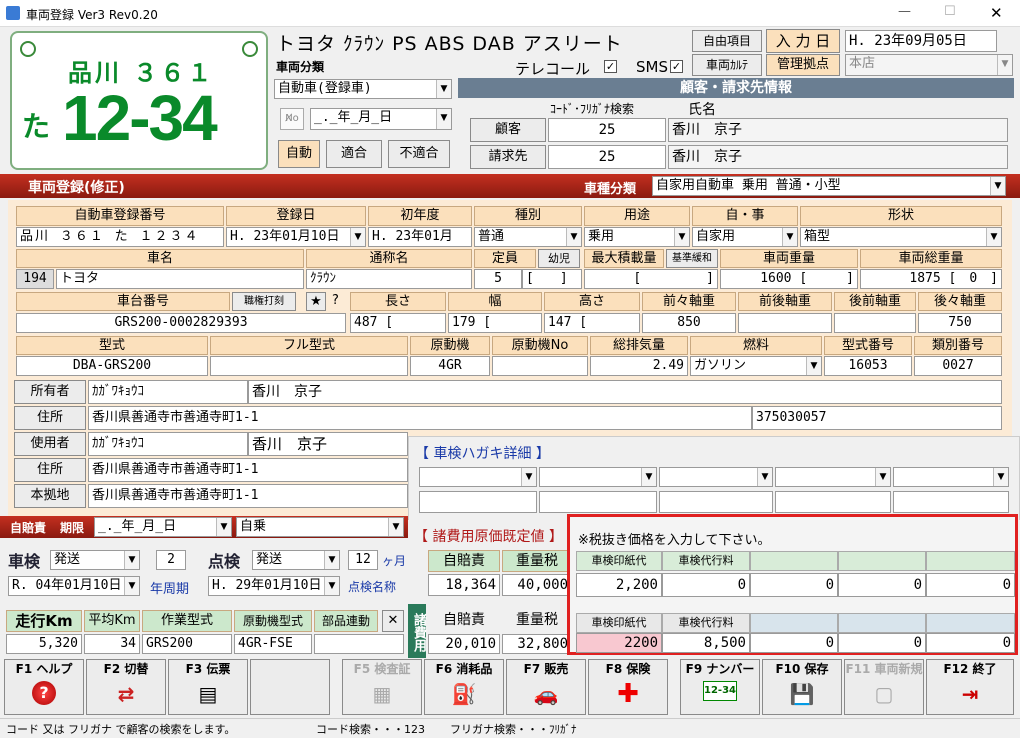 The height and width of the screenshot is (738, 1020). What do you see at coordinates (829, 186) in the screenshot?
I see `vehicle-type-select: 自家用自動車 乗用 普通・小型 ▼` at bounding box center [829, 186].